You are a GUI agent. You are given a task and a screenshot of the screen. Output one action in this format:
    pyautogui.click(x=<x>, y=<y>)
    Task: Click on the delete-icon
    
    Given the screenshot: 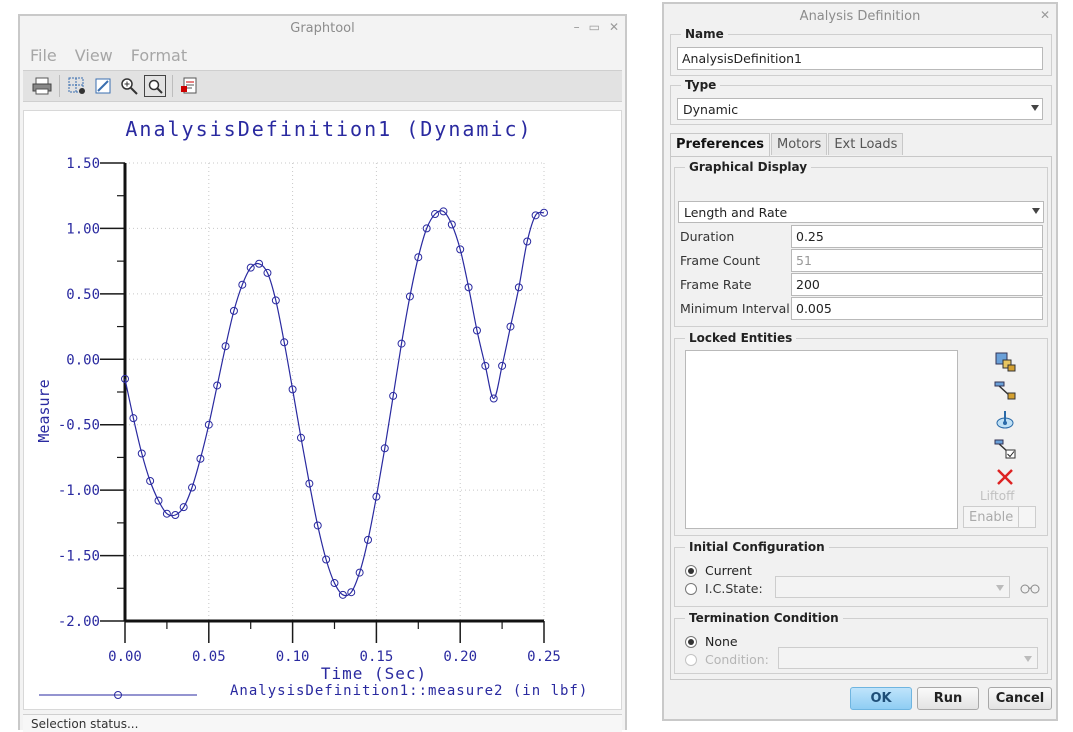 What is the action you would take?
    pyautogui.click(x=1005, y=477)
    